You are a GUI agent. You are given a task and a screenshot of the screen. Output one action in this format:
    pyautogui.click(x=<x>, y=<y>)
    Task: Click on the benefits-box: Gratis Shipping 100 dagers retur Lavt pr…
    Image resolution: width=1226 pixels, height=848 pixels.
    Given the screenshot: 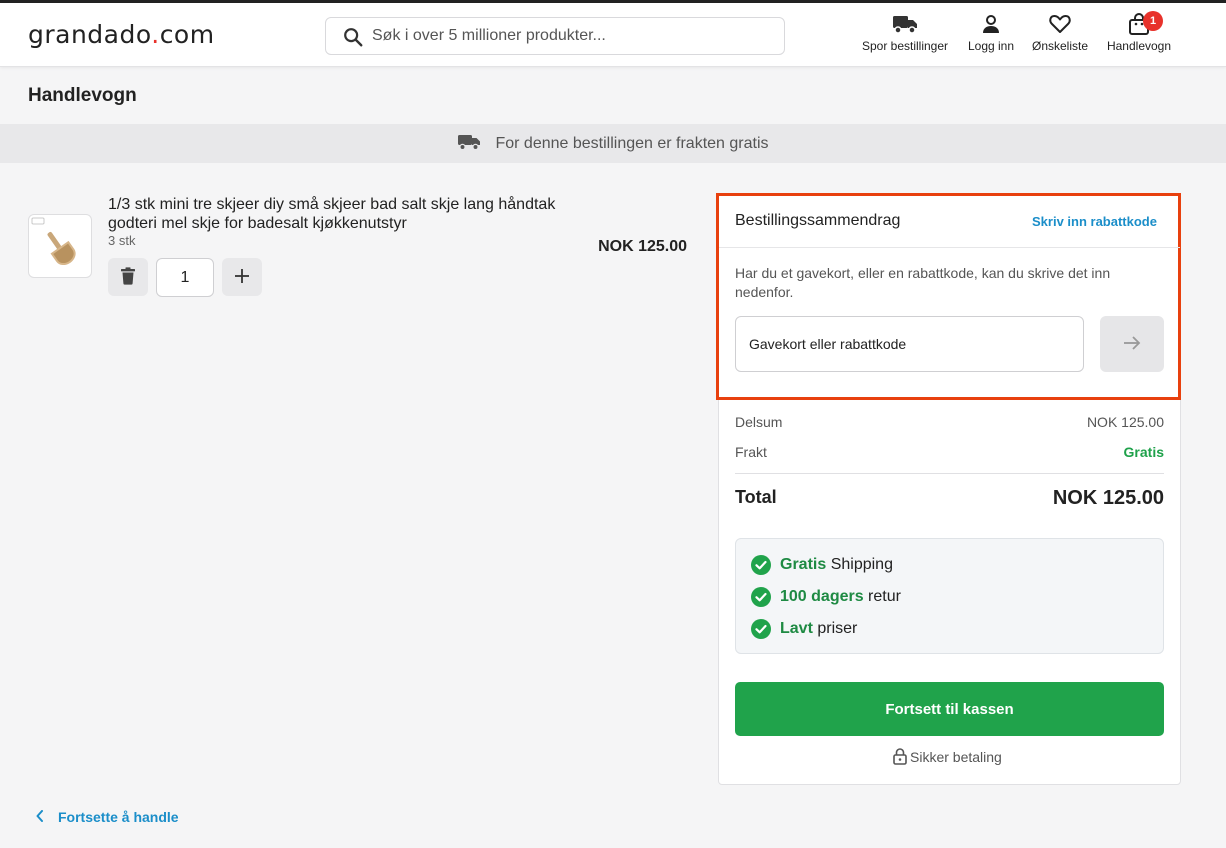 What is the action you would take?
    pyautogui.click(x=949, y=596)
    